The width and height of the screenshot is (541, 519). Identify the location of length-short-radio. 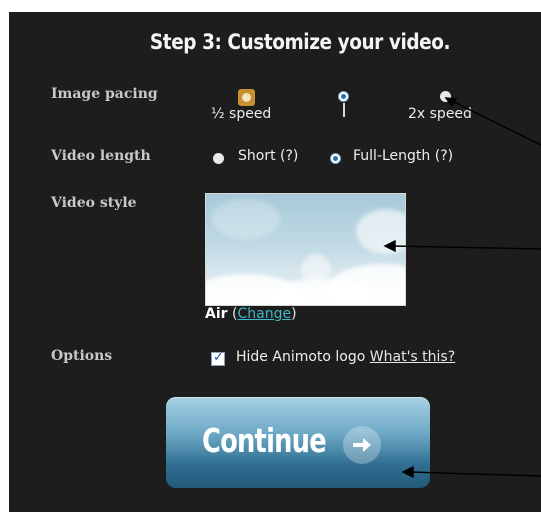
(218, 158).